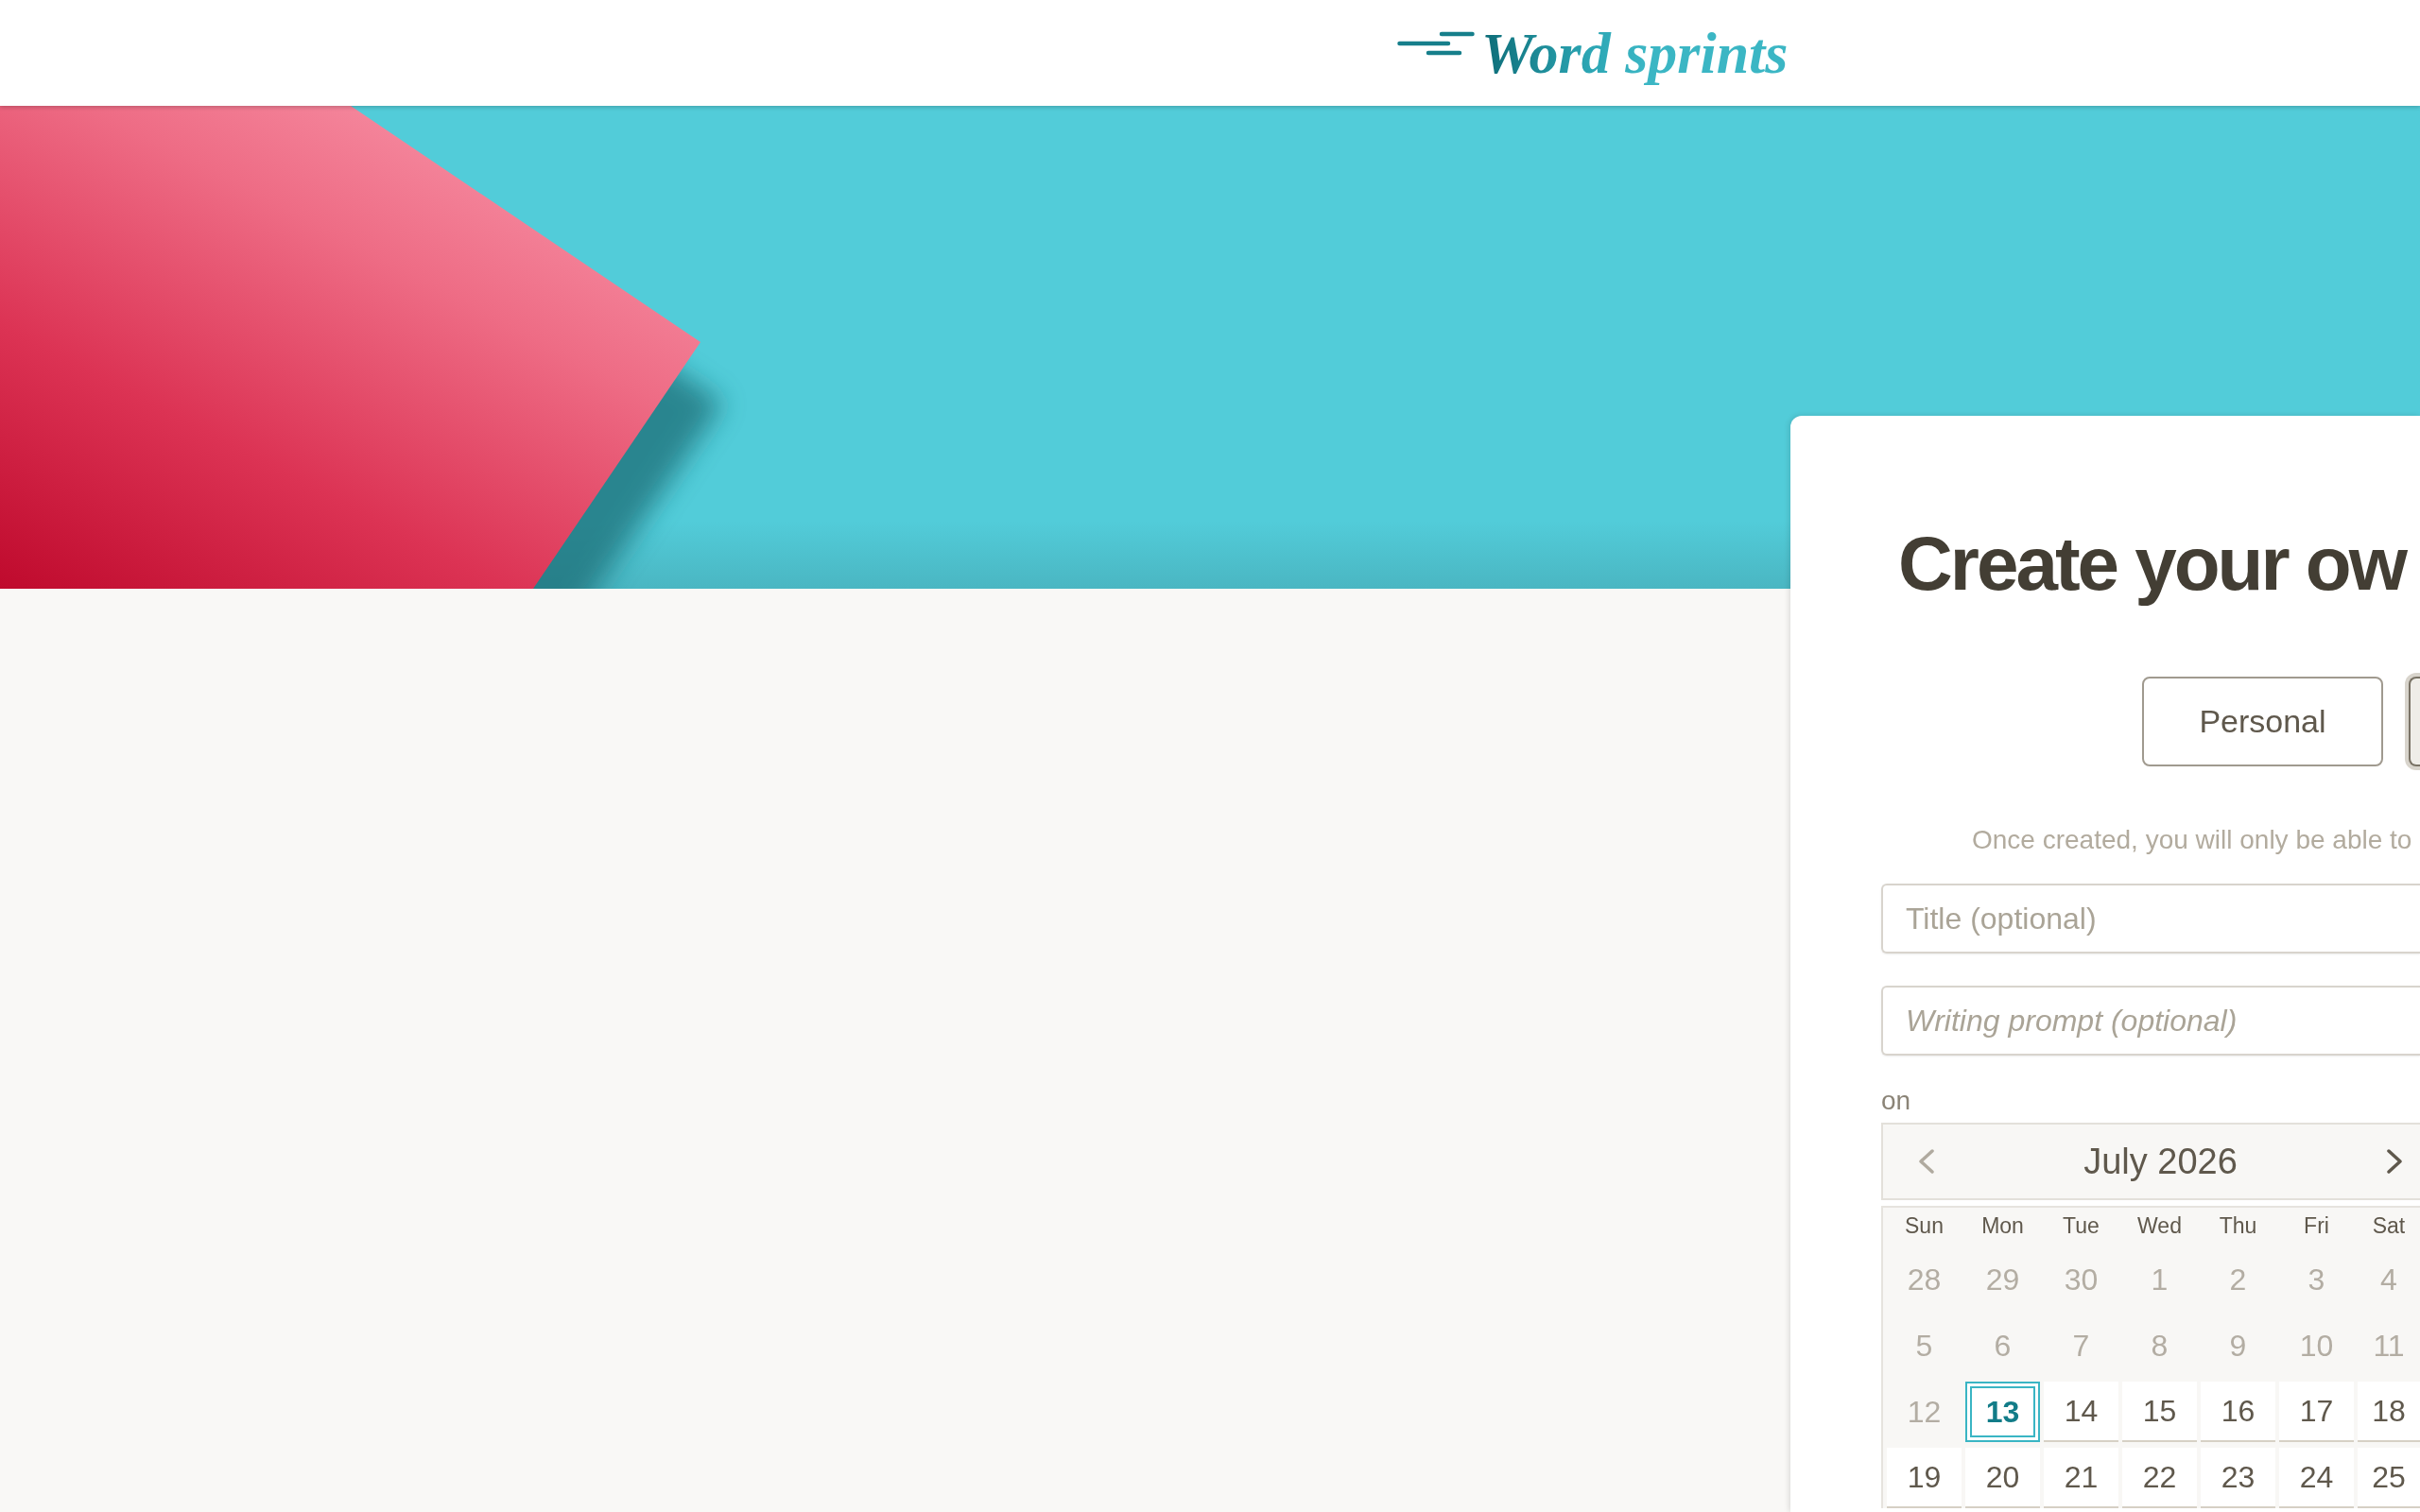  Describe the element at coordinates (2192, 840) in the screenshot. I see `notice-text: Once created, you will only be able to` at that location.